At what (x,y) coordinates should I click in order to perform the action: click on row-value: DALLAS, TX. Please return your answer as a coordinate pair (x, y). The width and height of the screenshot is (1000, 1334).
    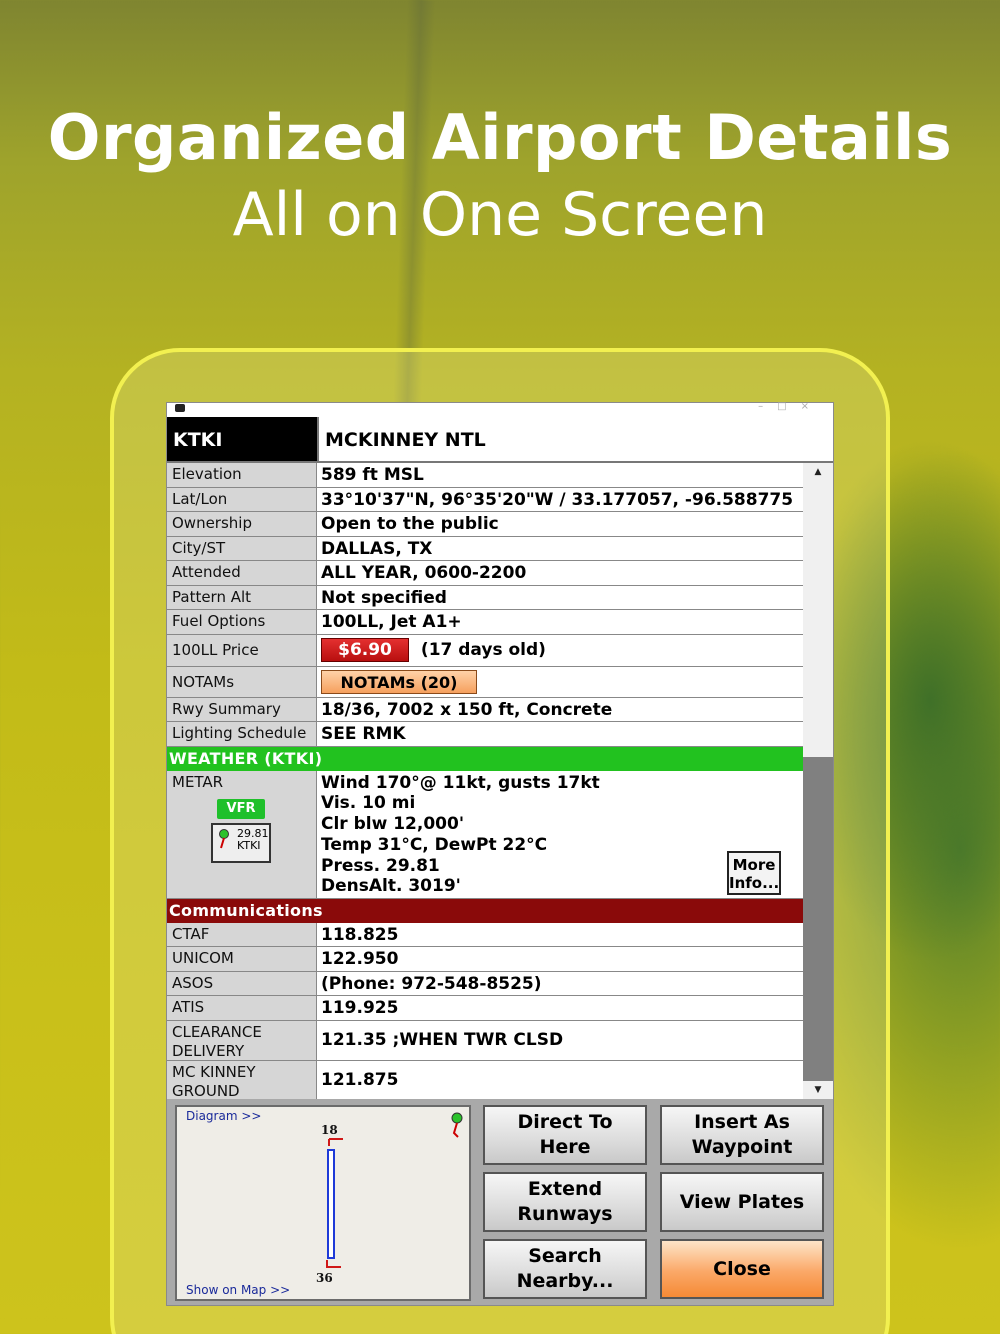
    Looking at the image, I should click on (377, 548).